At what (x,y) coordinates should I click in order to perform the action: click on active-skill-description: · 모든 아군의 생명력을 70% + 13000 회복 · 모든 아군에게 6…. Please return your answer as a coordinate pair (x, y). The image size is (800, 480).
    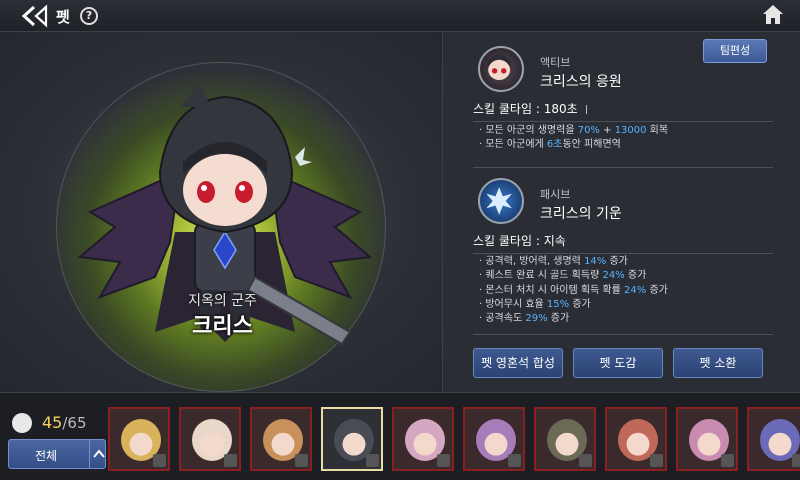
    Looking at the image, I should click on (573, 138).